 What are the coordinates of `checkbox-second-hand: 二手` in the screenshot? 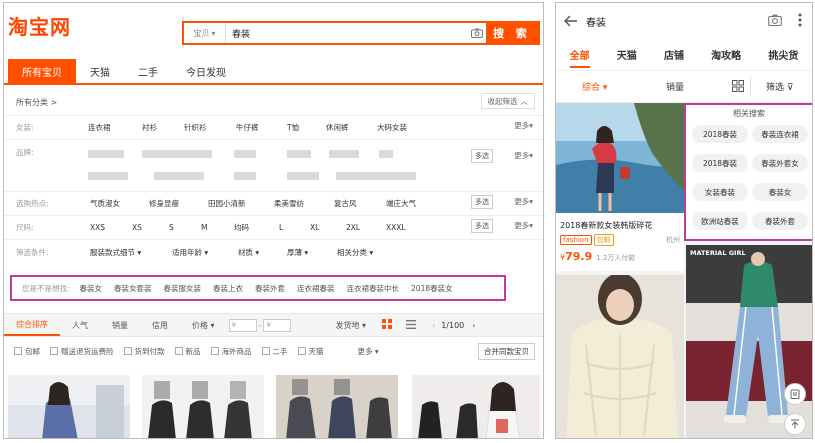 It's located at (274, 351).